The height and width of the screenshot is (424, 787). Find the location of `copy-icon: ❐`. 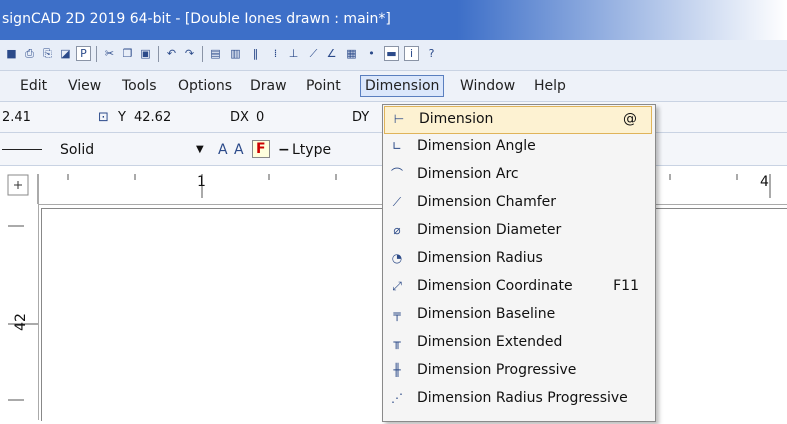

copy-icon: ❐ is located at coordinates (127, 53).